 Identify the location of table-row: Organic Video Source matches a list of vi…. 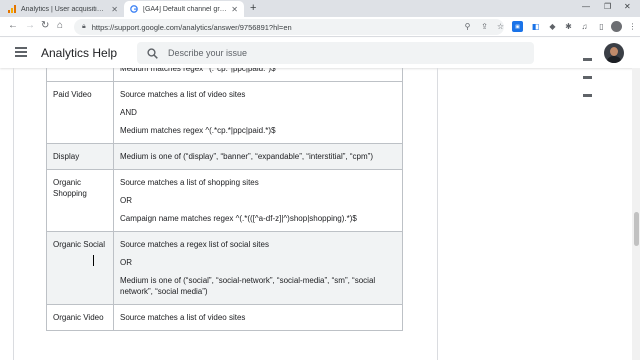
(224, 317).